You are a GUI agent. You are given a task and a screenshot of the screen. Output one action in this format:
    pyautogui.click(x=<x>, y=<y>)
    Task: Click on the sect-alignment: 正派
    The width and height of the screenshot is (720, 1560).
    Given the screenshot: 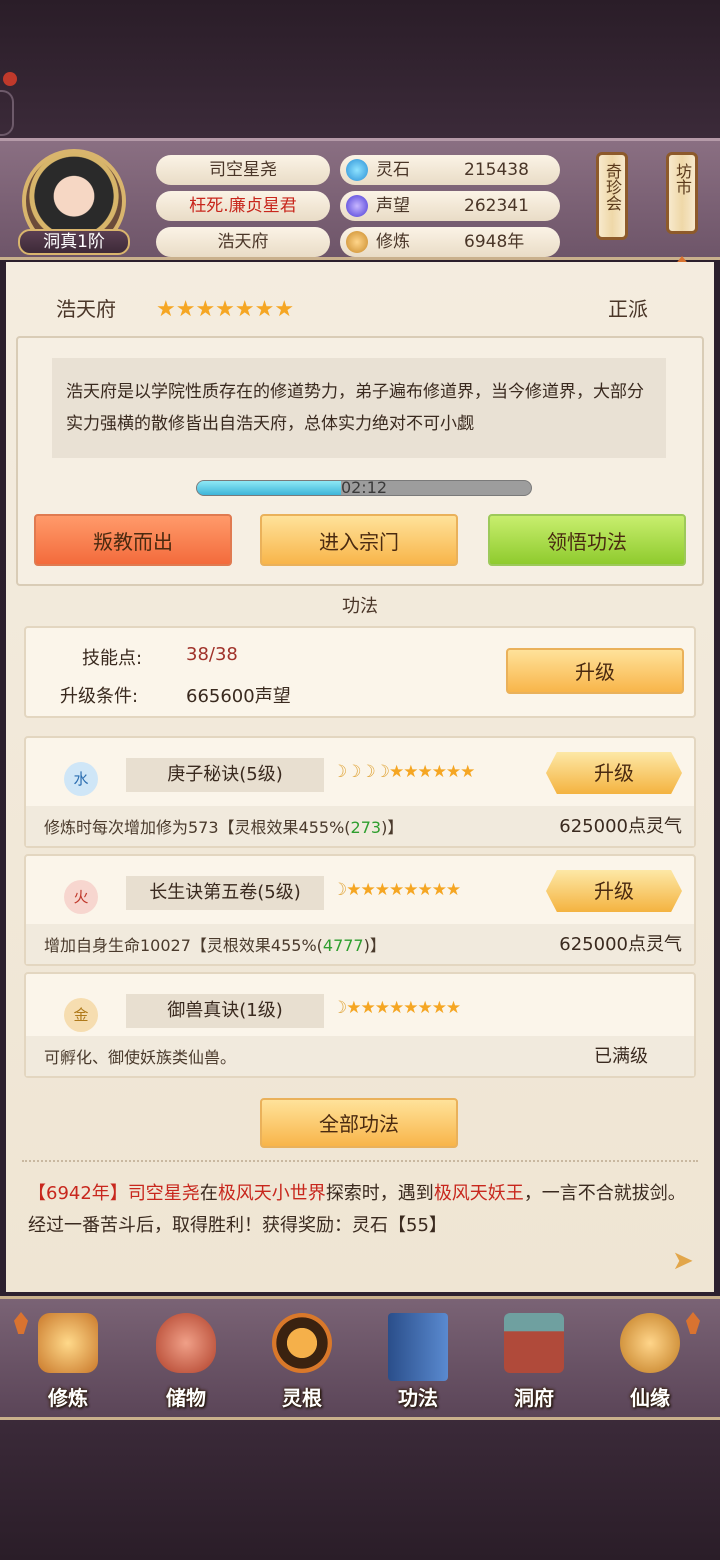 What is the action you would take?
    pyautogui.click(x=628, y=309)
    